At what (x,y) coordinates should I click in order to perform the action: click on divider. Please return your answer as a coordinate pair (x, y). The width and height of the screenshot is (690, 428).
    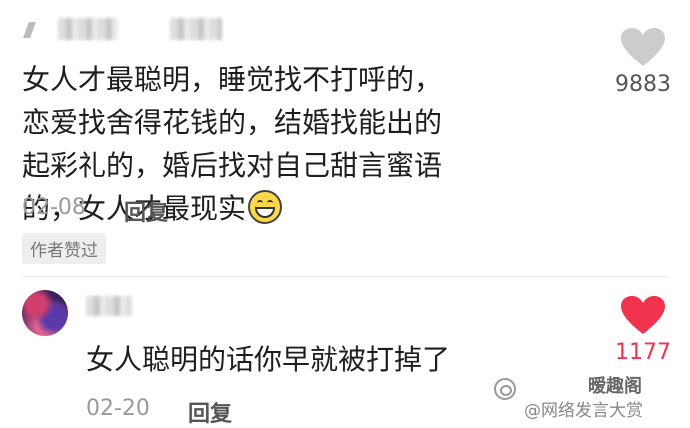
    Looking at the image, I should click on (345, 276).